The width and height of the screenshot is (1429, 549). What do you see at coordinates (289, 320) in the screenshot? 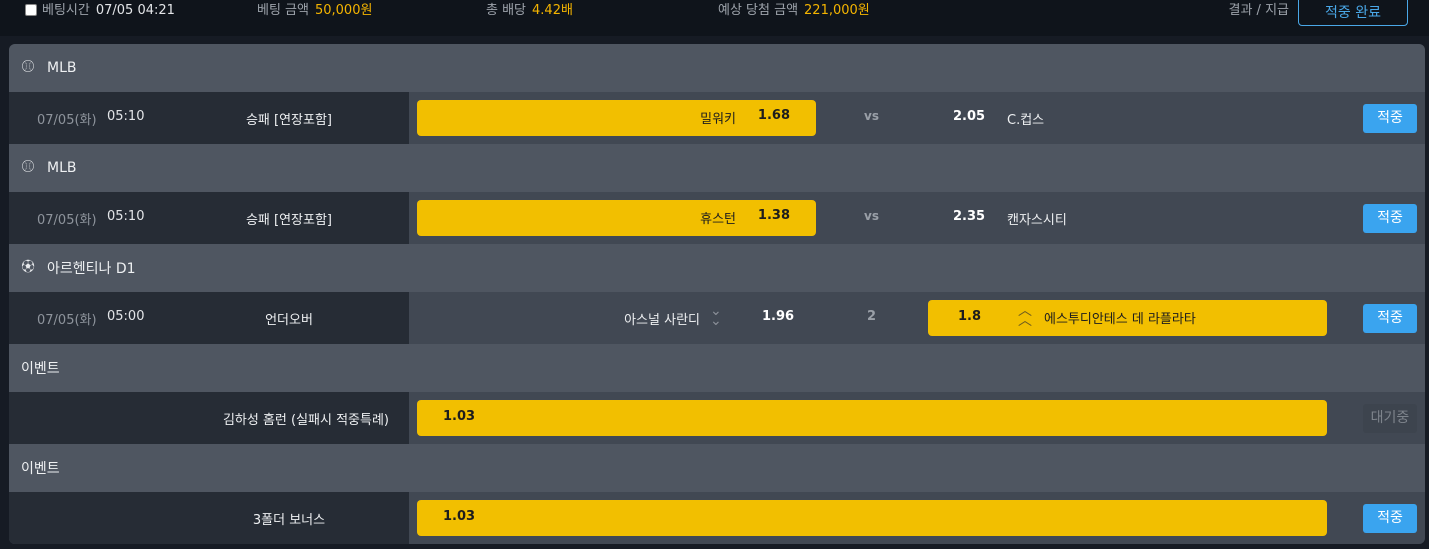
I see `market-name: 언더오버` at bounding box center [289, 320].